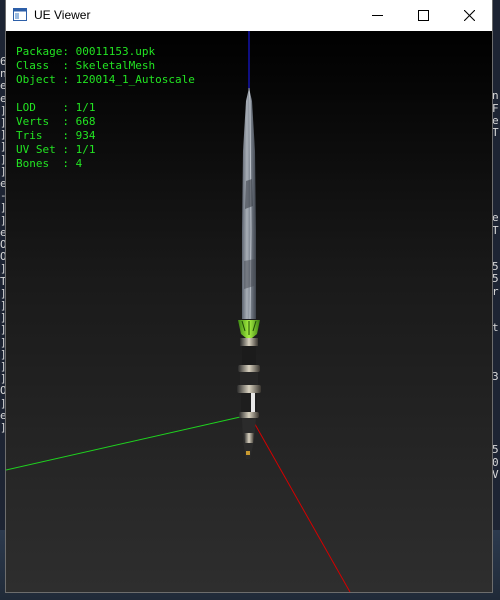 This screenshot has height=600, width=500. Describe the element at coordinates (249, 273) in the screenshot. I see `skeletal-mesh-model` at that location.